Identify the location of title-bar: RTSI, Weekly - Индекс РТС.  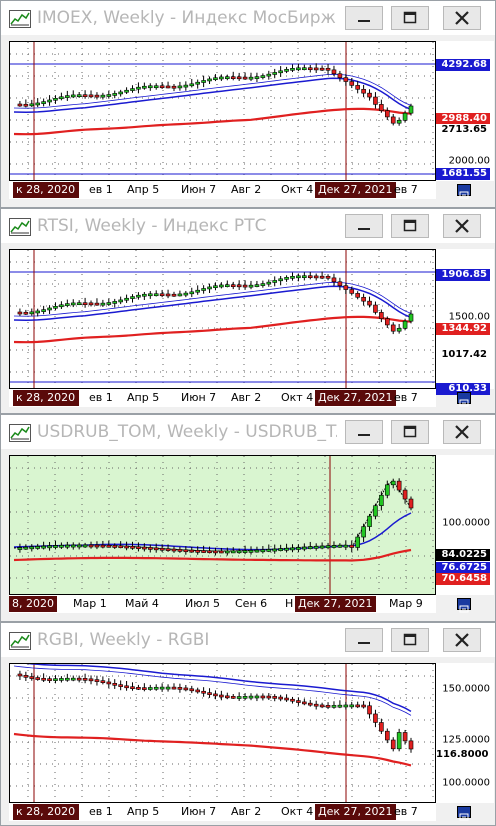
(248, 226).